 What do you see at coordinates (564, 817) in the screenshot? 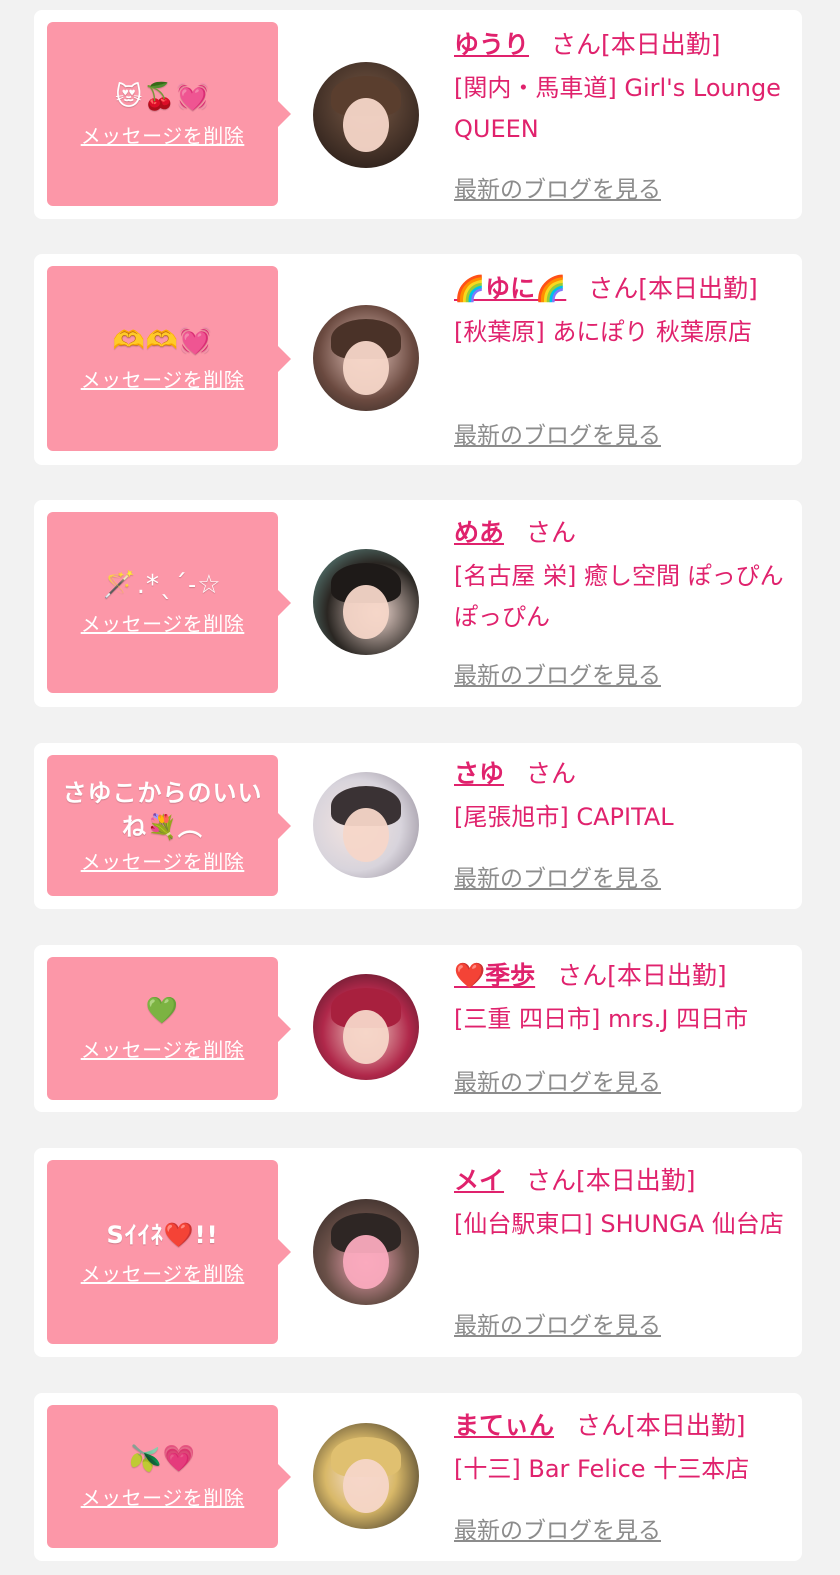
I see `shop-name: [尾張旭市] CAPITAL` at bounding box center [564, 817].